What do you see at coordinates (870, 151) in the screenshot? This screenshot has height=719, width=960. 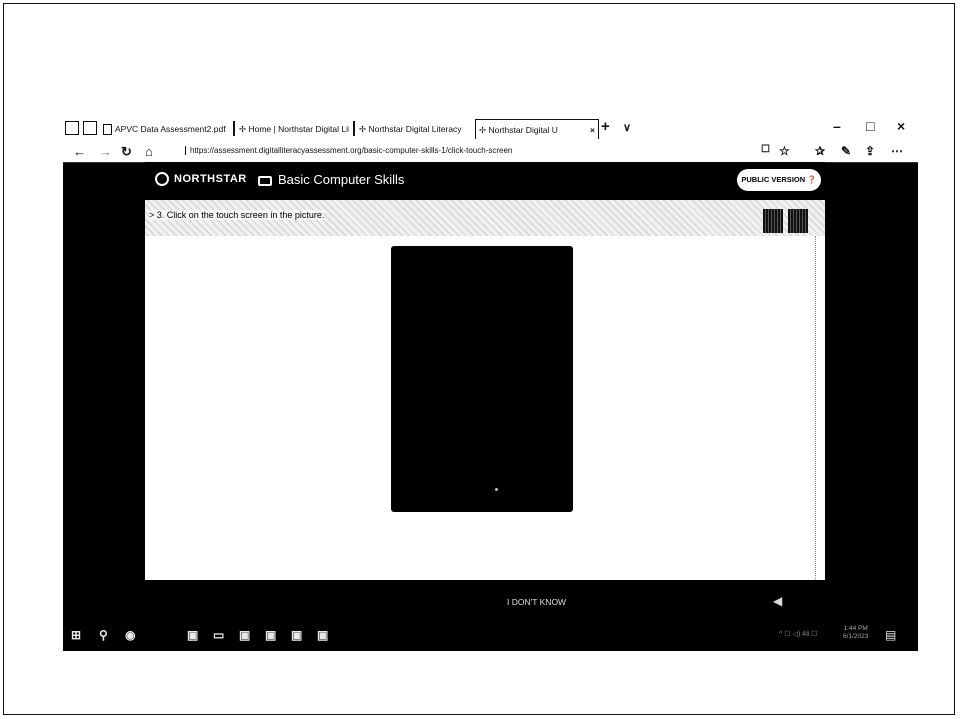 I see `share-icon: ⇪` at bounding box center [870, 151].